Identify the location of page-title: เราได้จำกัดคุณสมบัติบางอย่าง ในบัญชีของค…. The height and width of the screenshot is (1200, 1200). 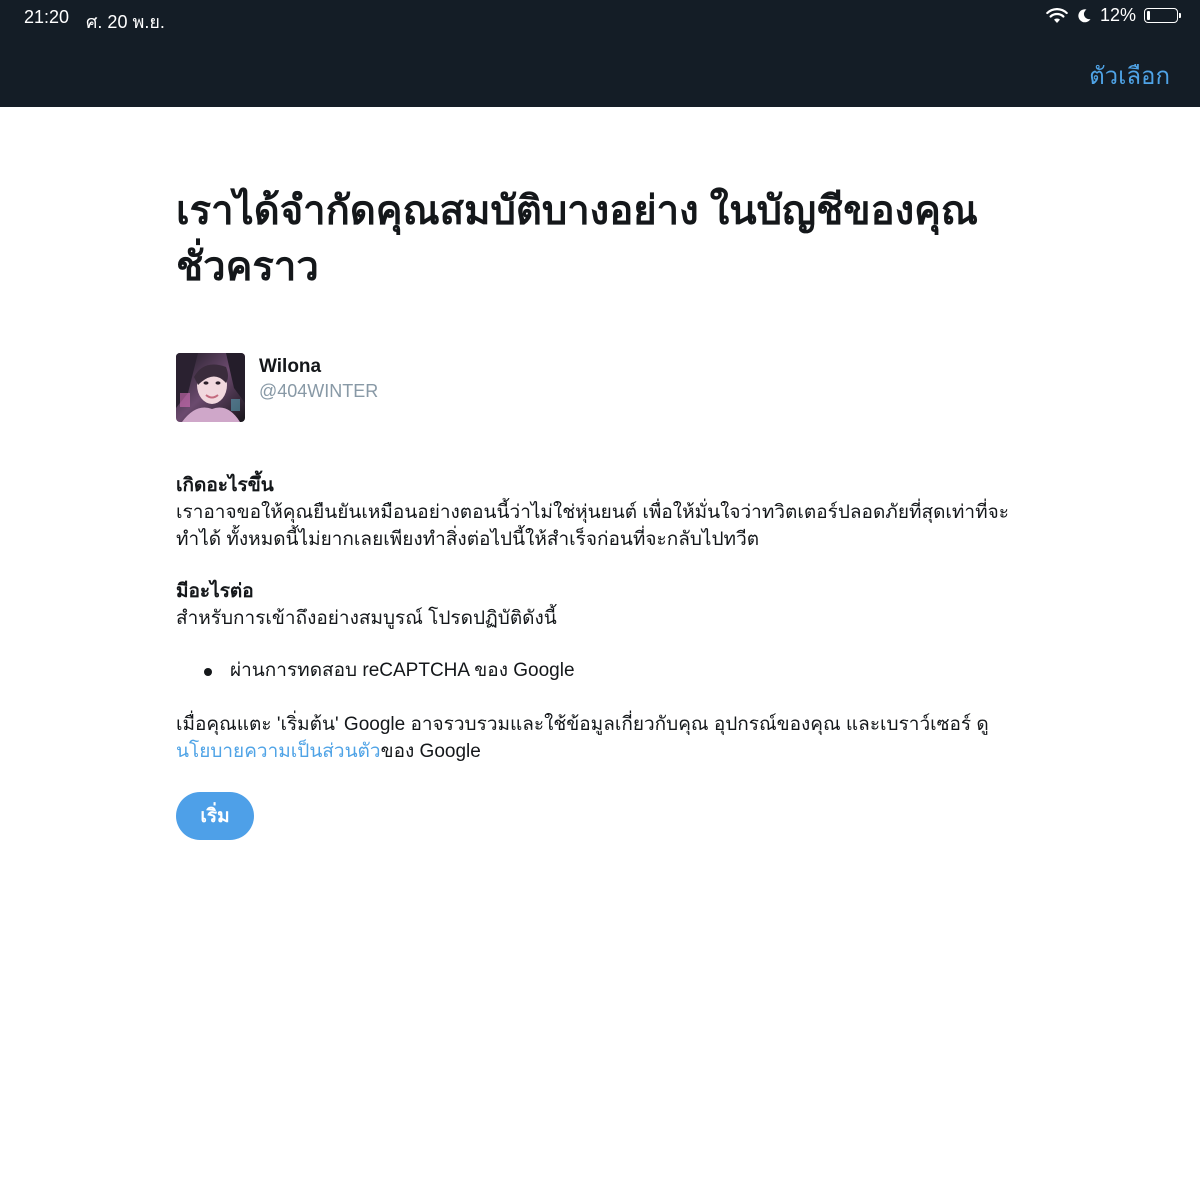
(601, 239).